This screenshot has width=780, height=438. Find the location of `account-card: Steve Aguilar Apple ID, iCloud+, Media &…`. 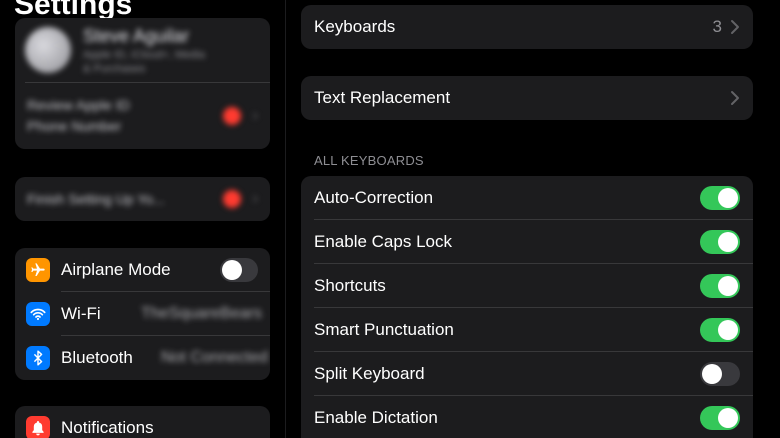

account-card: Steve Aguilar Apple ID, iCloud+, Media &… is located at coordinates (142, 83).